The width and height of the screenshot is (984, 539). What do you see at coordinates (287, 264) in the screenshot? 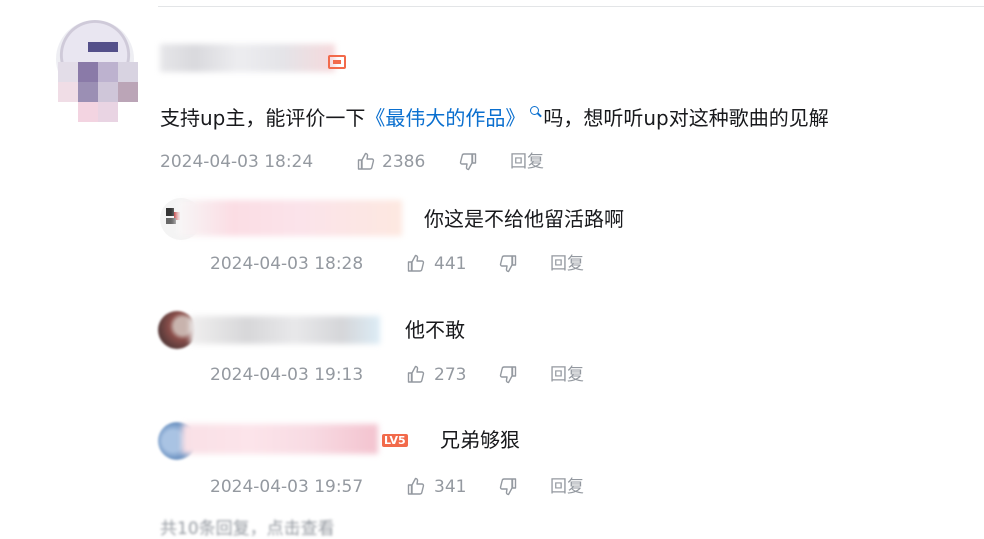
I see `reply-time: 2024-04-03 18:28` at bounding box center [287, 264].